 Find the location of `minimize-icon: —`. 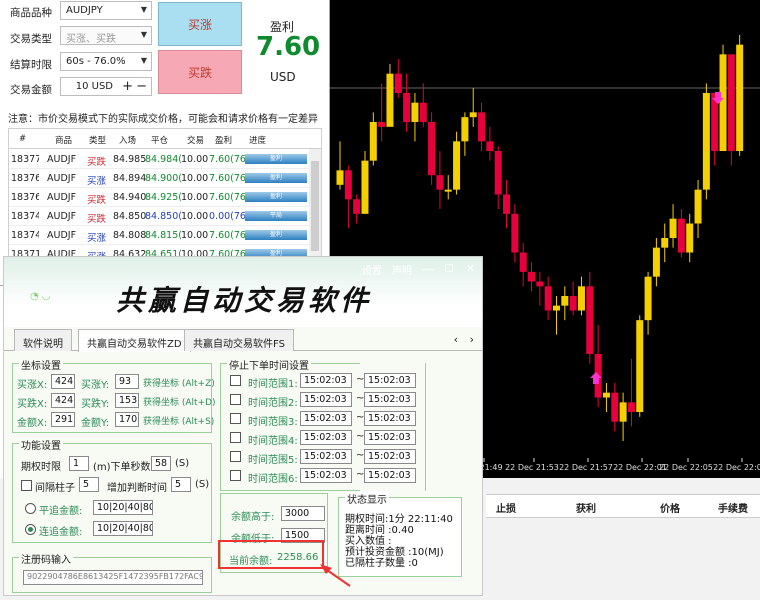

minimize-icon: — is located at coordinates (428, 269).